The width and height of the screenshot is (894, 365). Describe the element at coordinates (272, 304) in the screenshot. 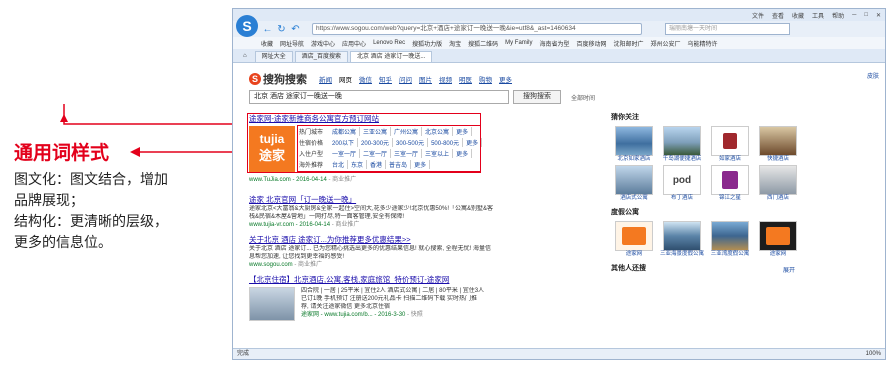

I see `result-thumbnail` at that location.